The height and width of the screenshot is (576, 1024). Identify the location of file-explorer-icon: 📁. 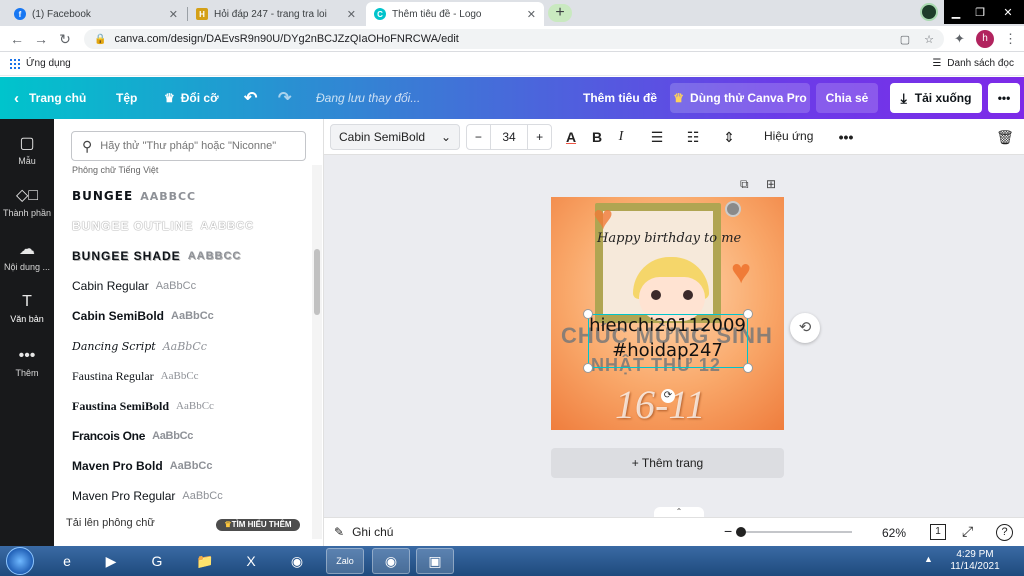
(205, 561).